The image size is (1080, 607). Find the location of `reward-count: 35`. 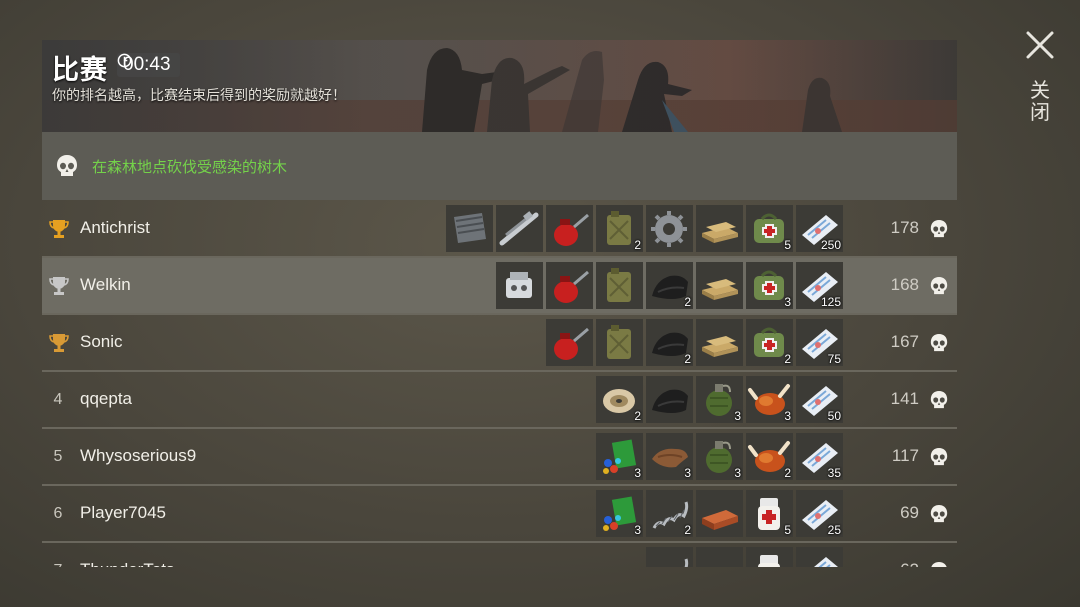

reward-count: 35 is located at coordinates (834, 473).